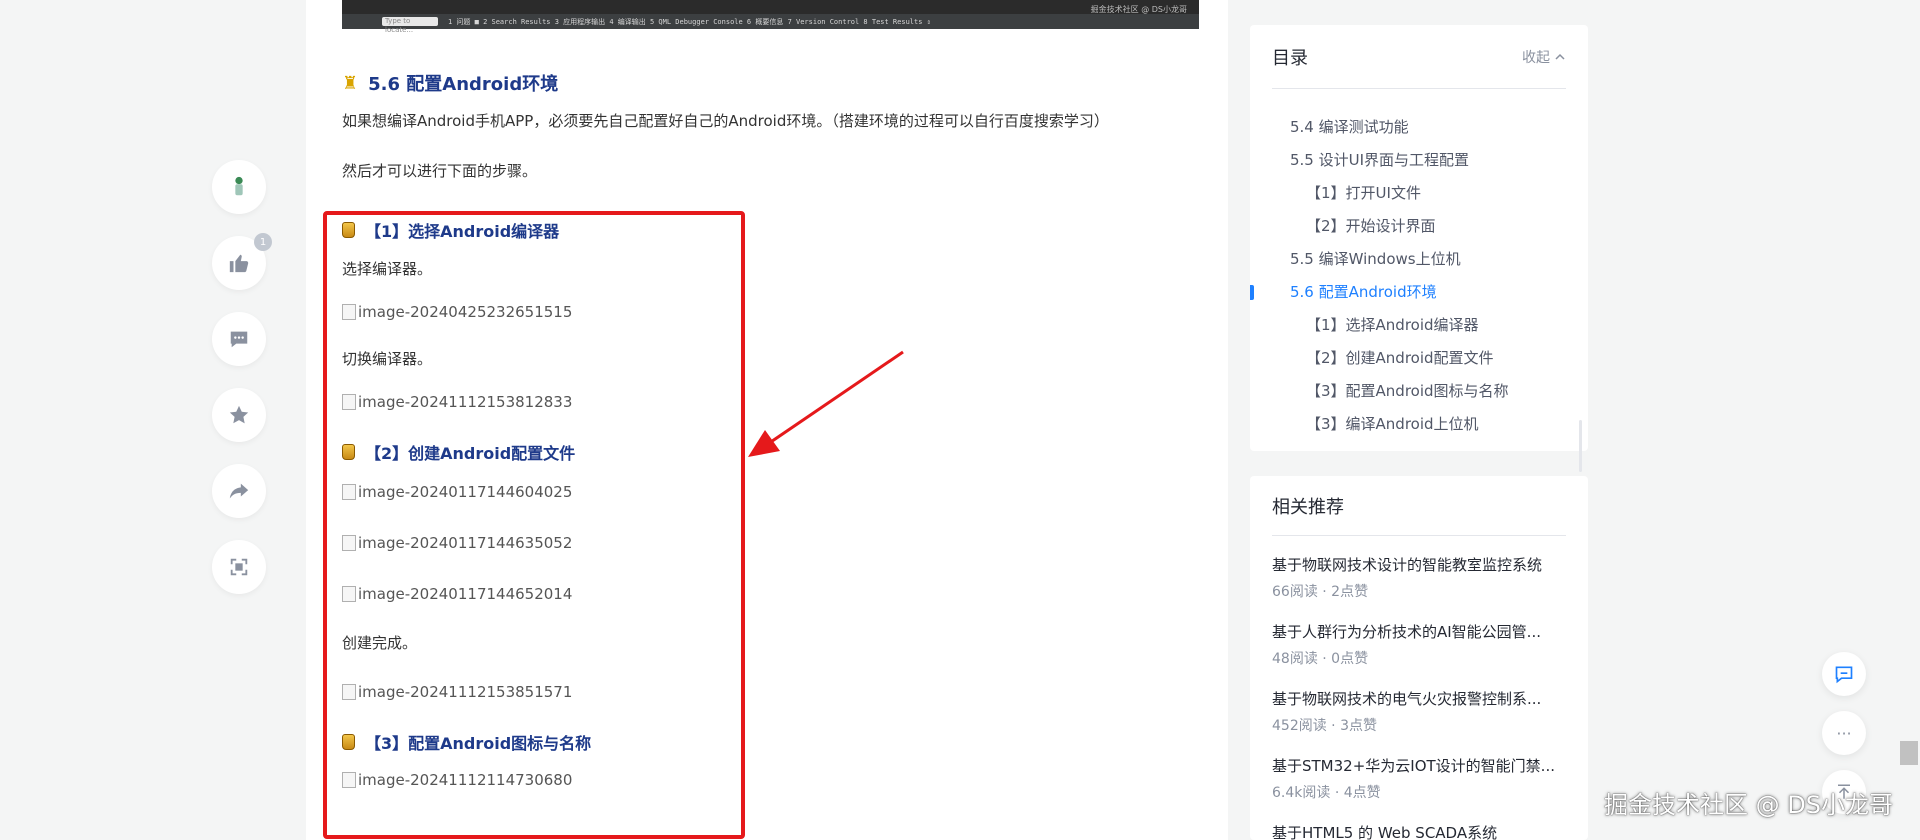 The image size is (1920, 840). I want to click on toc-item: 【3】编译Android上位机, so click(1410, 424).